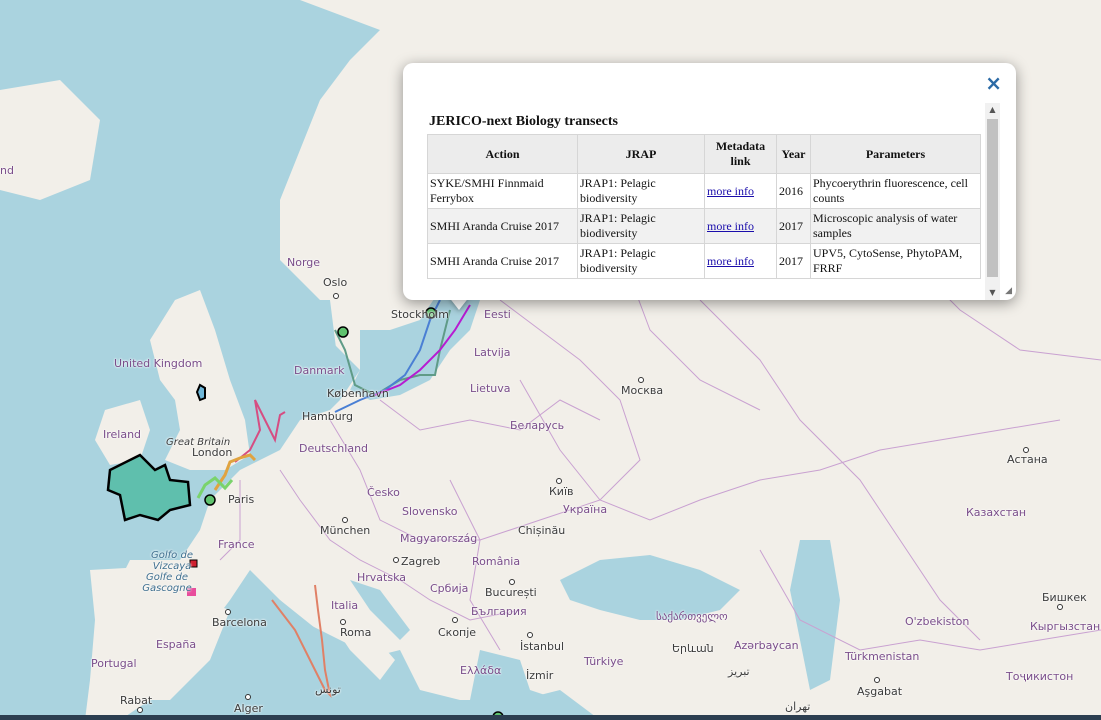 The height and width of the screenshot is (720, 1101). I want to click on map-label: Česko, so click(383, 492).